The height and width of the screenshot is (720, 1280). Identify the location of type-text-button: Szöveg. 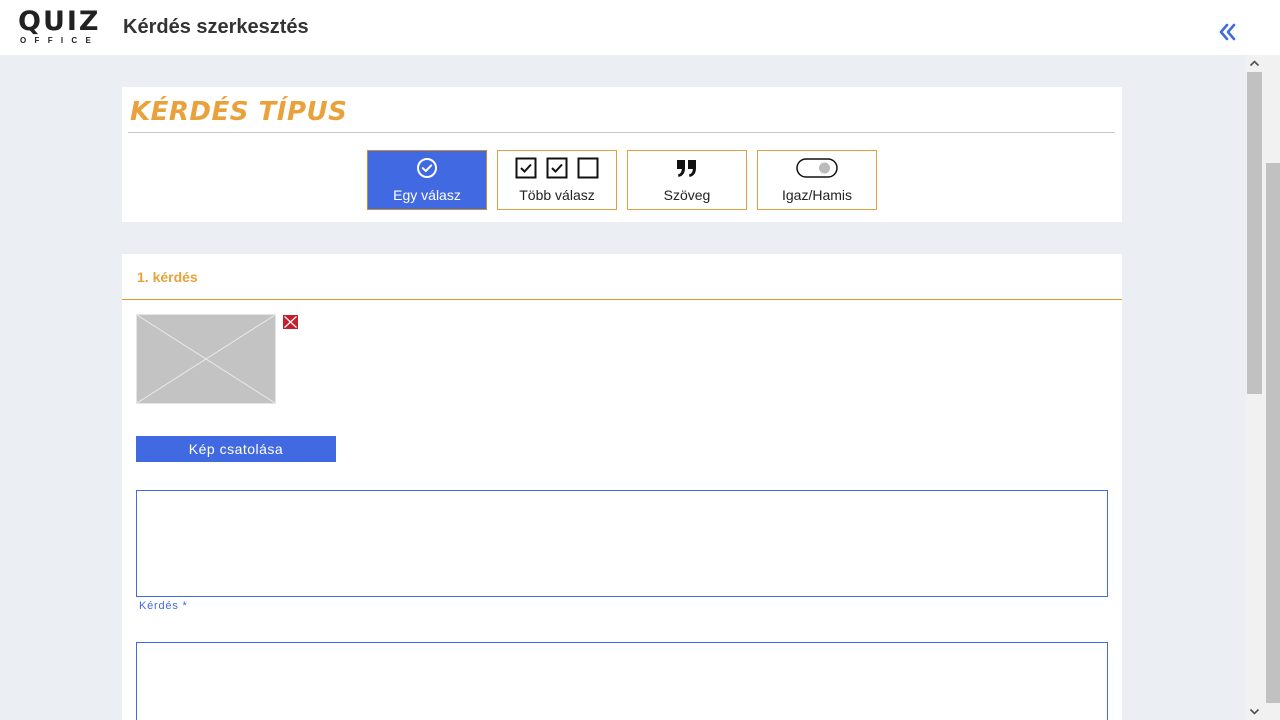
(687, 180).